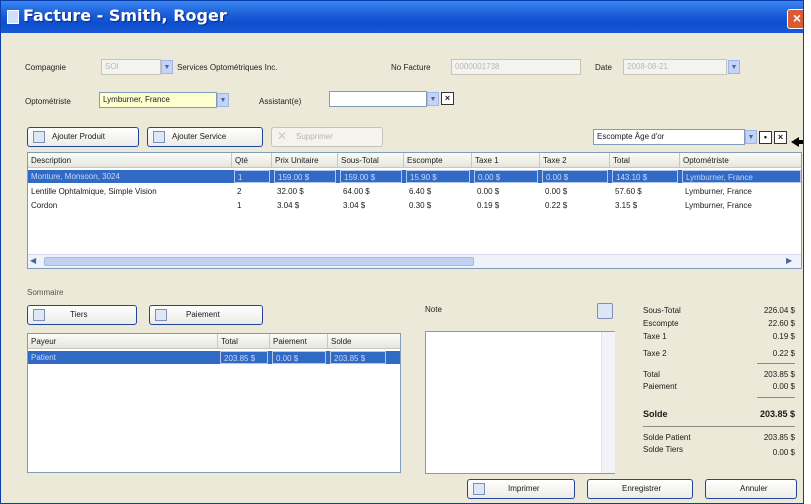  I want to click on column-header: Payeur, so click(123, 341).